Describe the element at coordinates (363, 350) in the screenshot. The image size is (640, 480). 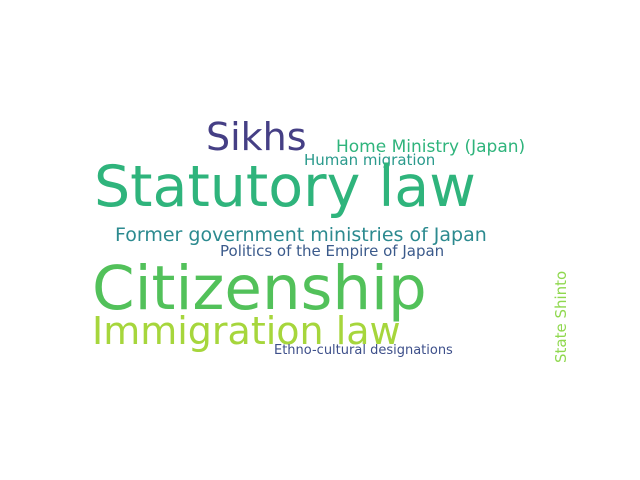
I see `word-ethno-cultural-designations: Ethno-cultural designations` at that location.